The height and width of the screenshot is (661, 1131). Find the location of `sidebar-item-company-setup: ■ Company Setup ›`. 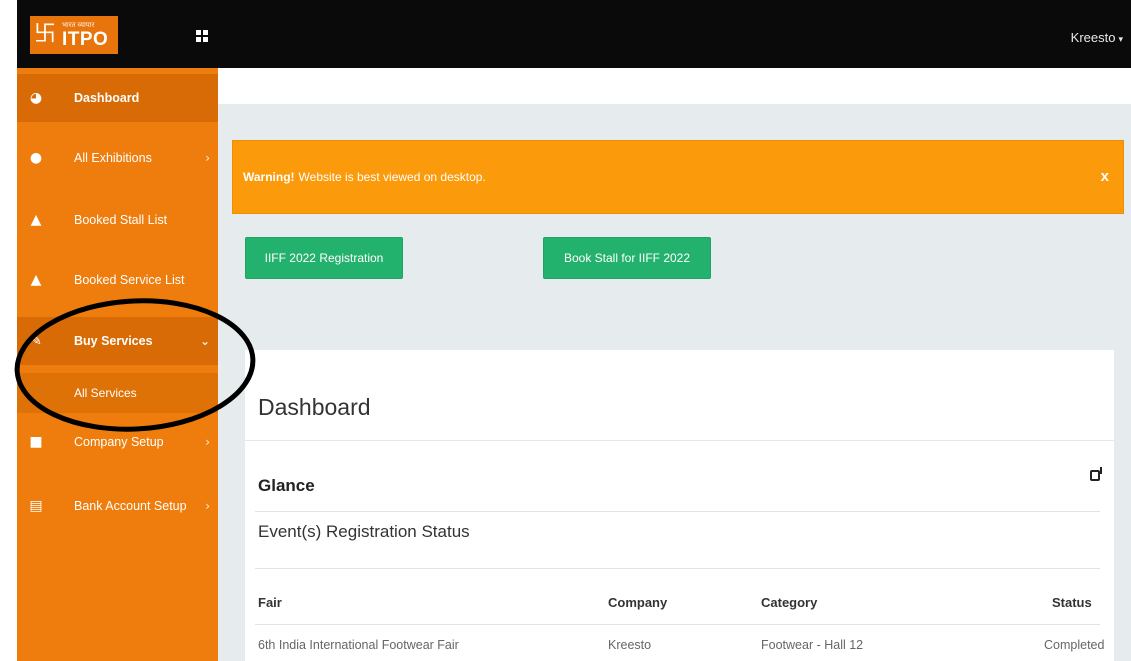

sidebar-item-company-setup: ■ Company Setup › is located at coordinates (117, 442).